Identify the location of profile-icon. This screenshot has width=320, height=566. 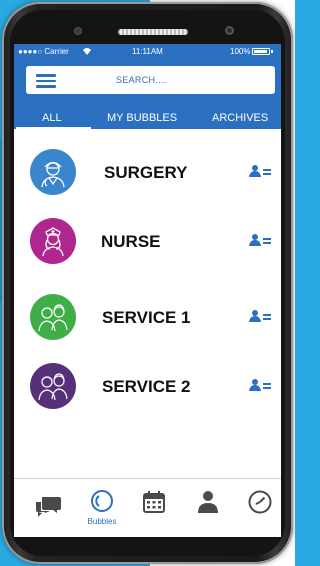
(208, 502).